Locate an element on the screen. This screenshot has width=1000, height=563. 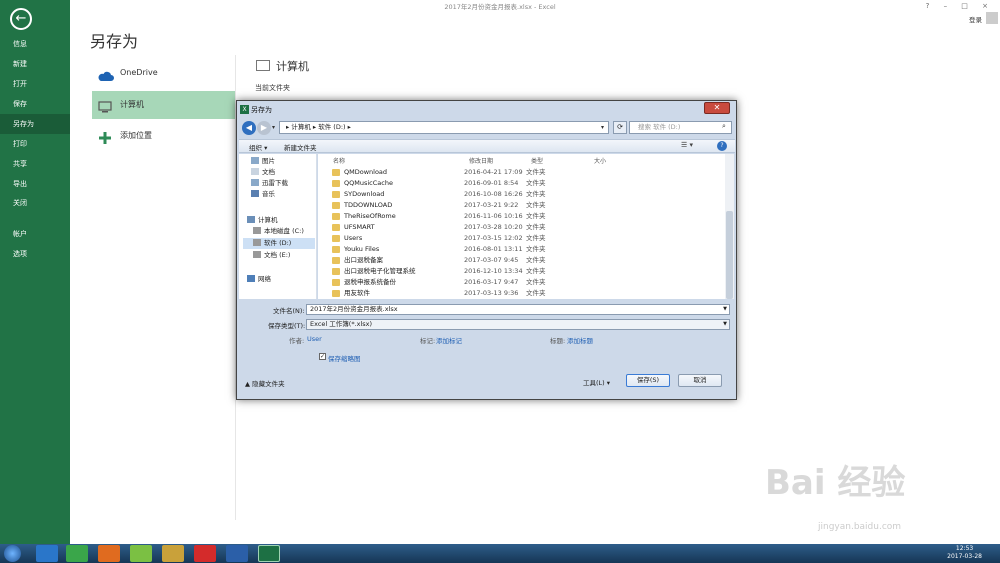
start-icon is located at coordinates (12, 553).